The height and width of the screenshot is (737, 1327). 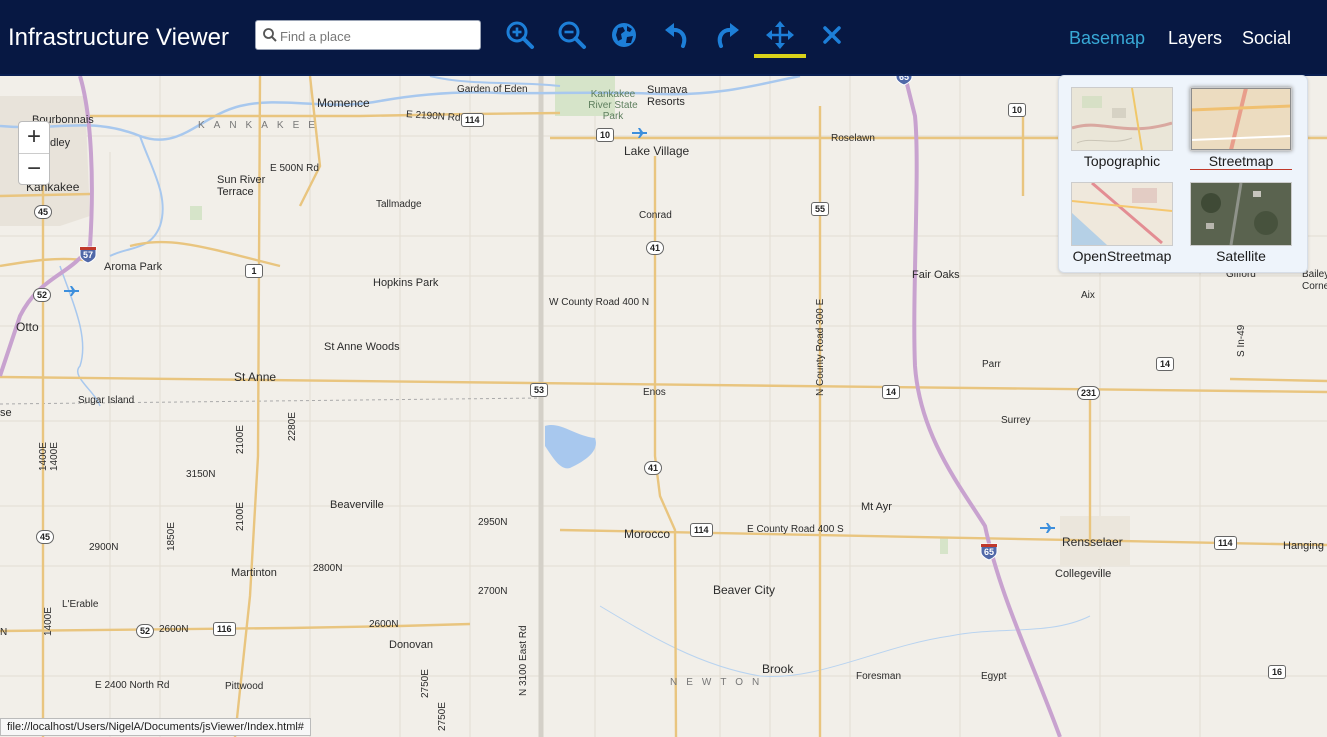 What do you see at coordinates (492, 89) in the screenshot?
I see `place-label: Garden of Eden` at bounding box center [492, 89].